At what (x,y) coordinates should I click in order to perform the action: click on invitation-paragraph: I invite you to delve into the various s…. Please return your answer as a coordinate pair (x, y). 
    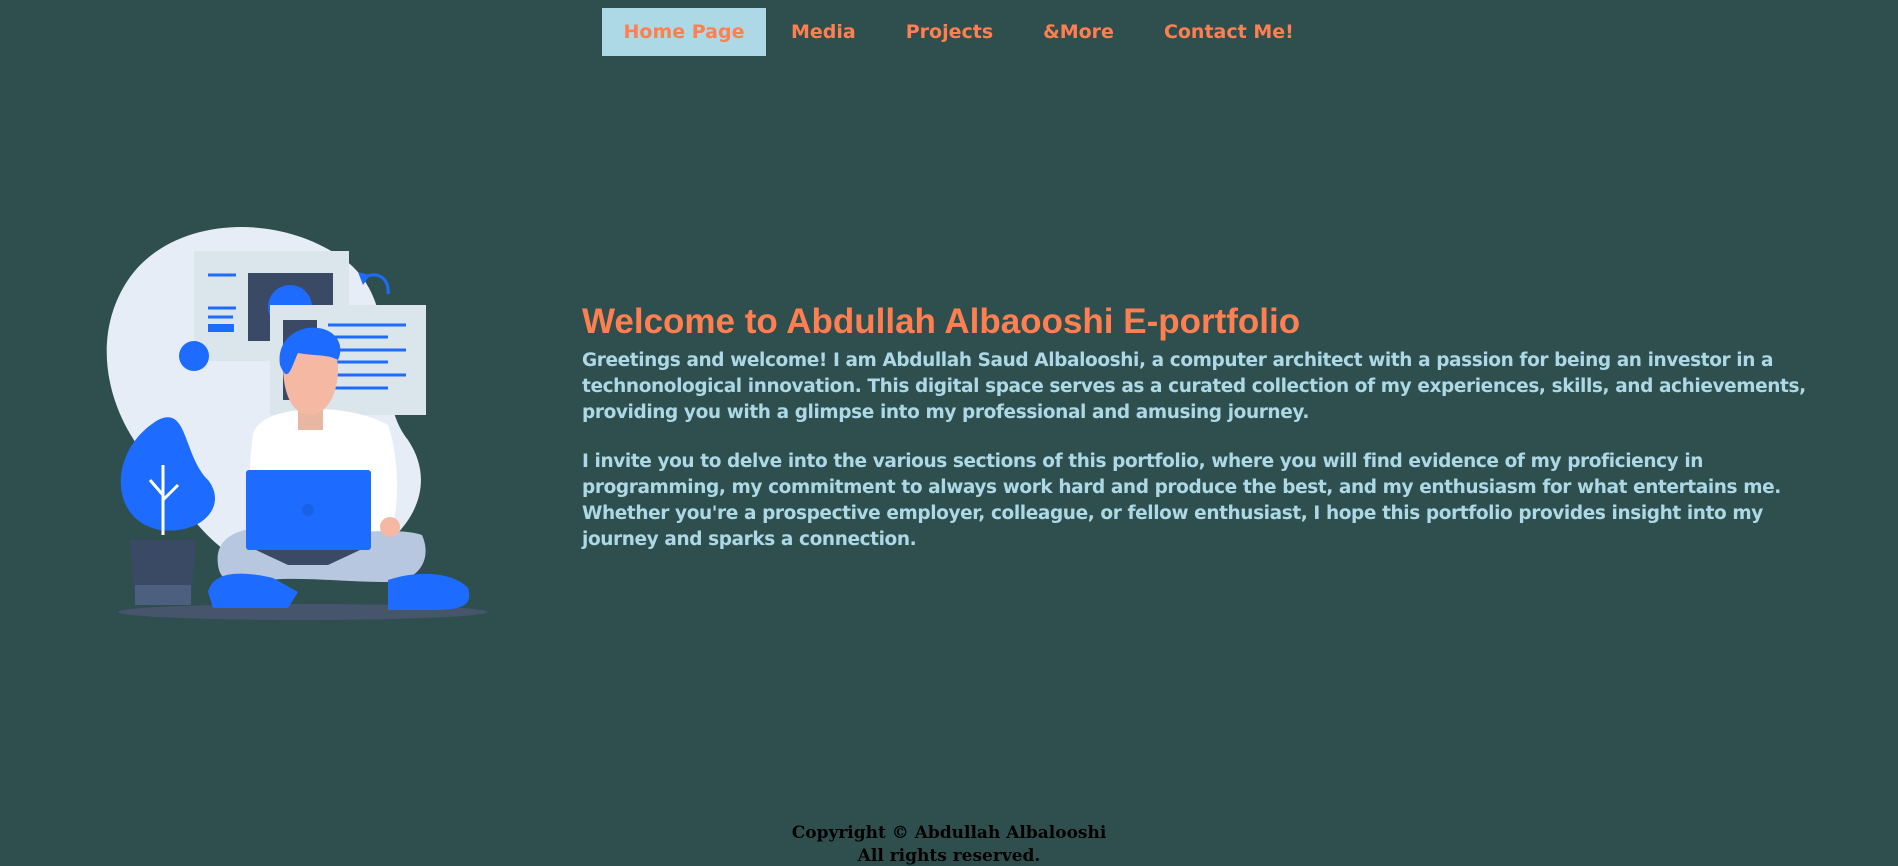
    Looking at the image, I should click on (1181, 500).